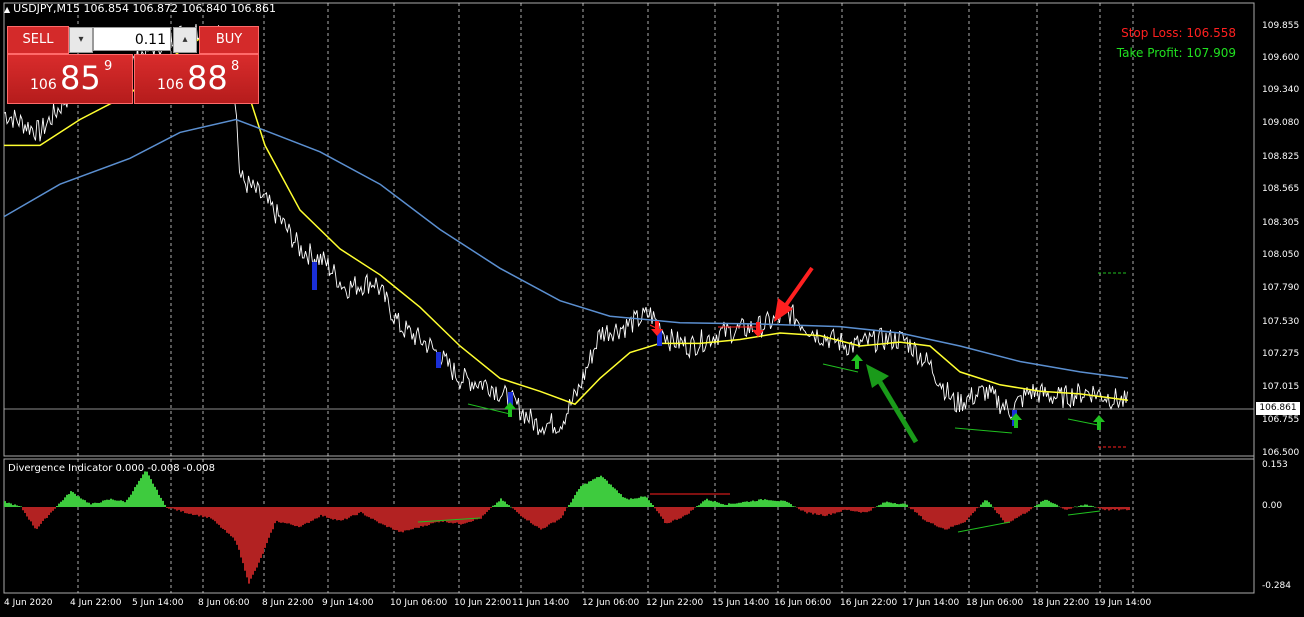 This screenshot has width=1304, height=617. What do you see at coordinates (995, 603) in the screenshot?
I see `time-tick-label: 18 Jun 06:00` at bounding box center [995, 603].